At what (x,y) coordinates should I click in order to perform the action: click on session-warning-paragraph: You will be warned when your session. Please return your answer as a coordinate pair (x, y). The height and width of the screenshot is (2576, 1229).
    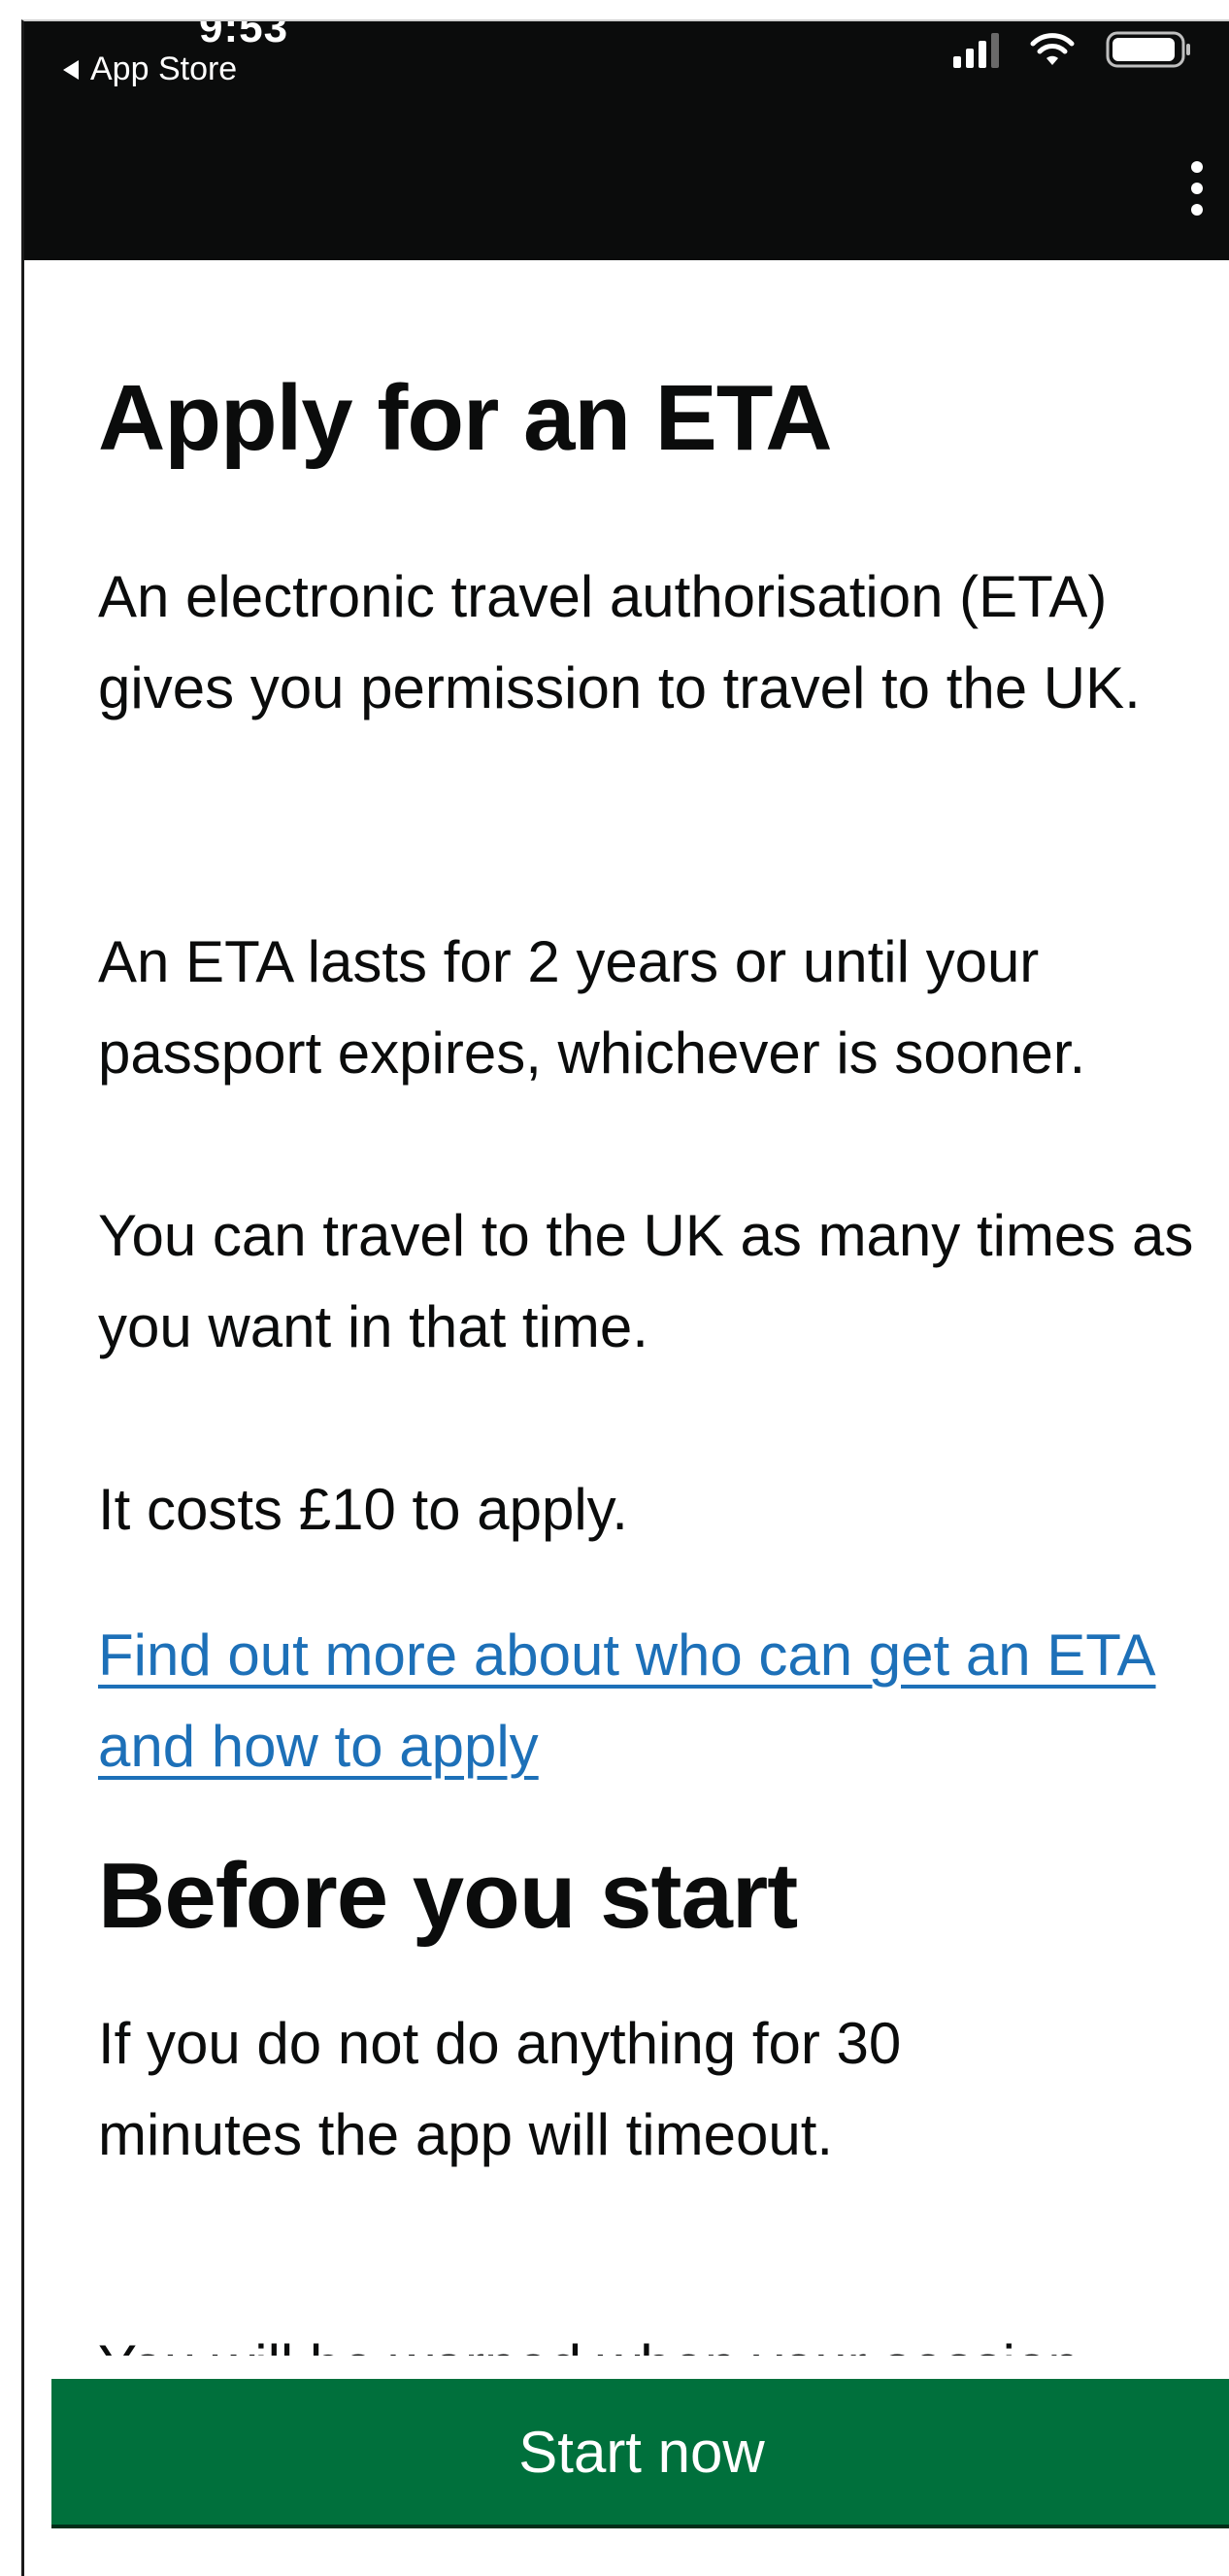
    Looking at the image, I should click on (589, 2328).